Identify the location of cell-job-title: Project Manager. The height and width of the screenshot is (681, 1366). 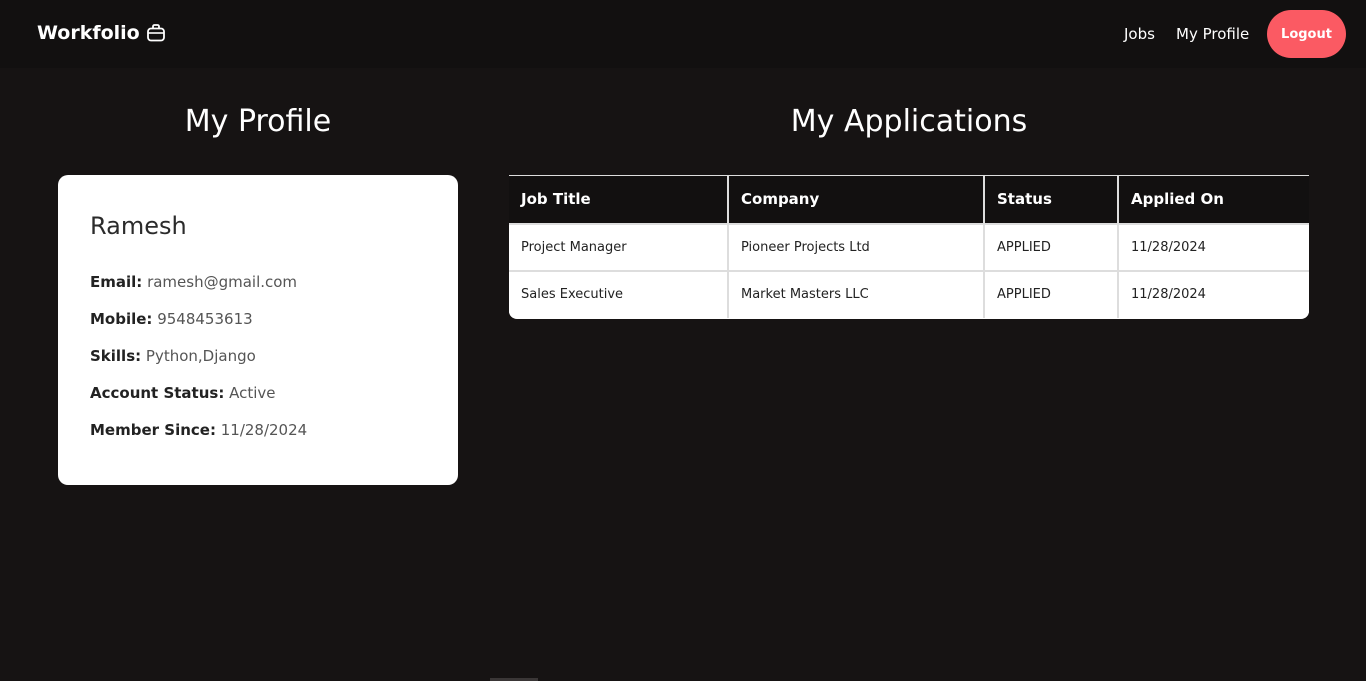
(619, 247).